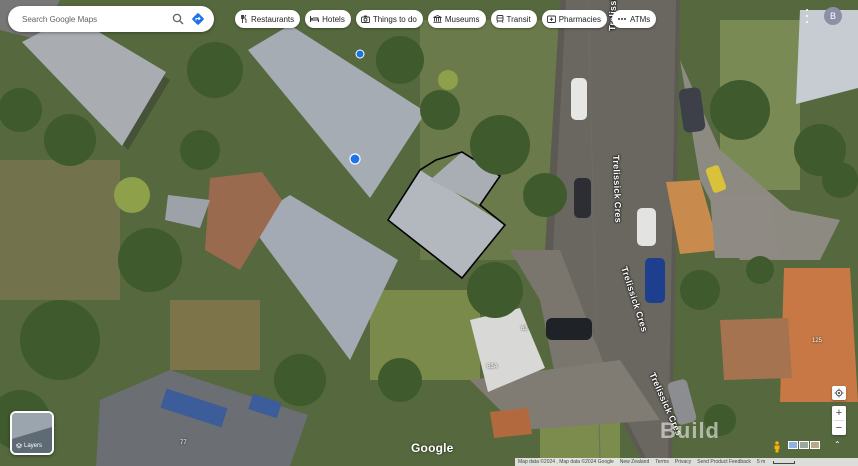  I want to click on chip-label: Pharmacies, so click(579, 19).